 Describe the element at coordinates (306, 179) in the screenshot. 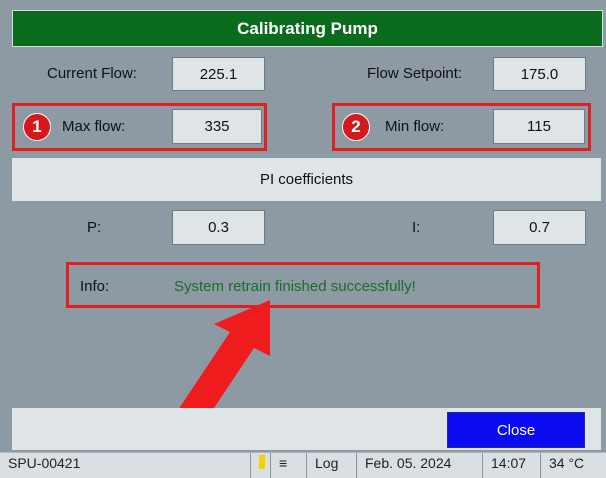

I see `pi-coefficients-header: PI coefficients` at that location.